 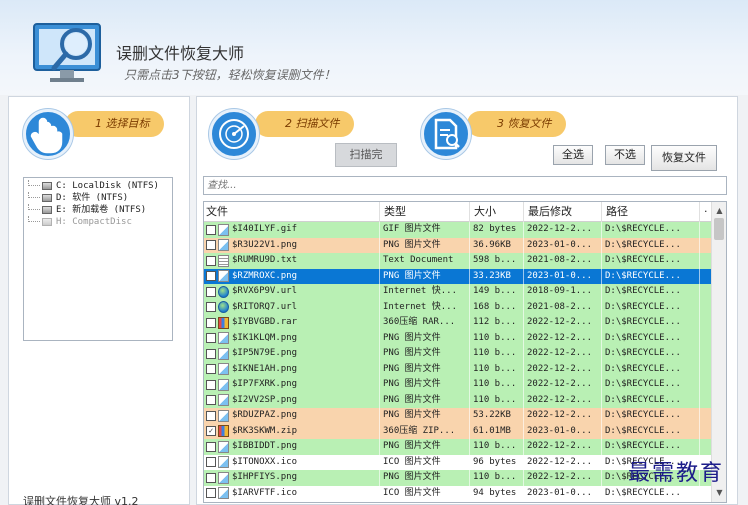 What do you see at coordinates (223, 260) in the screenshot?
I see `text-file-icon` at bounding box center [223, 260].